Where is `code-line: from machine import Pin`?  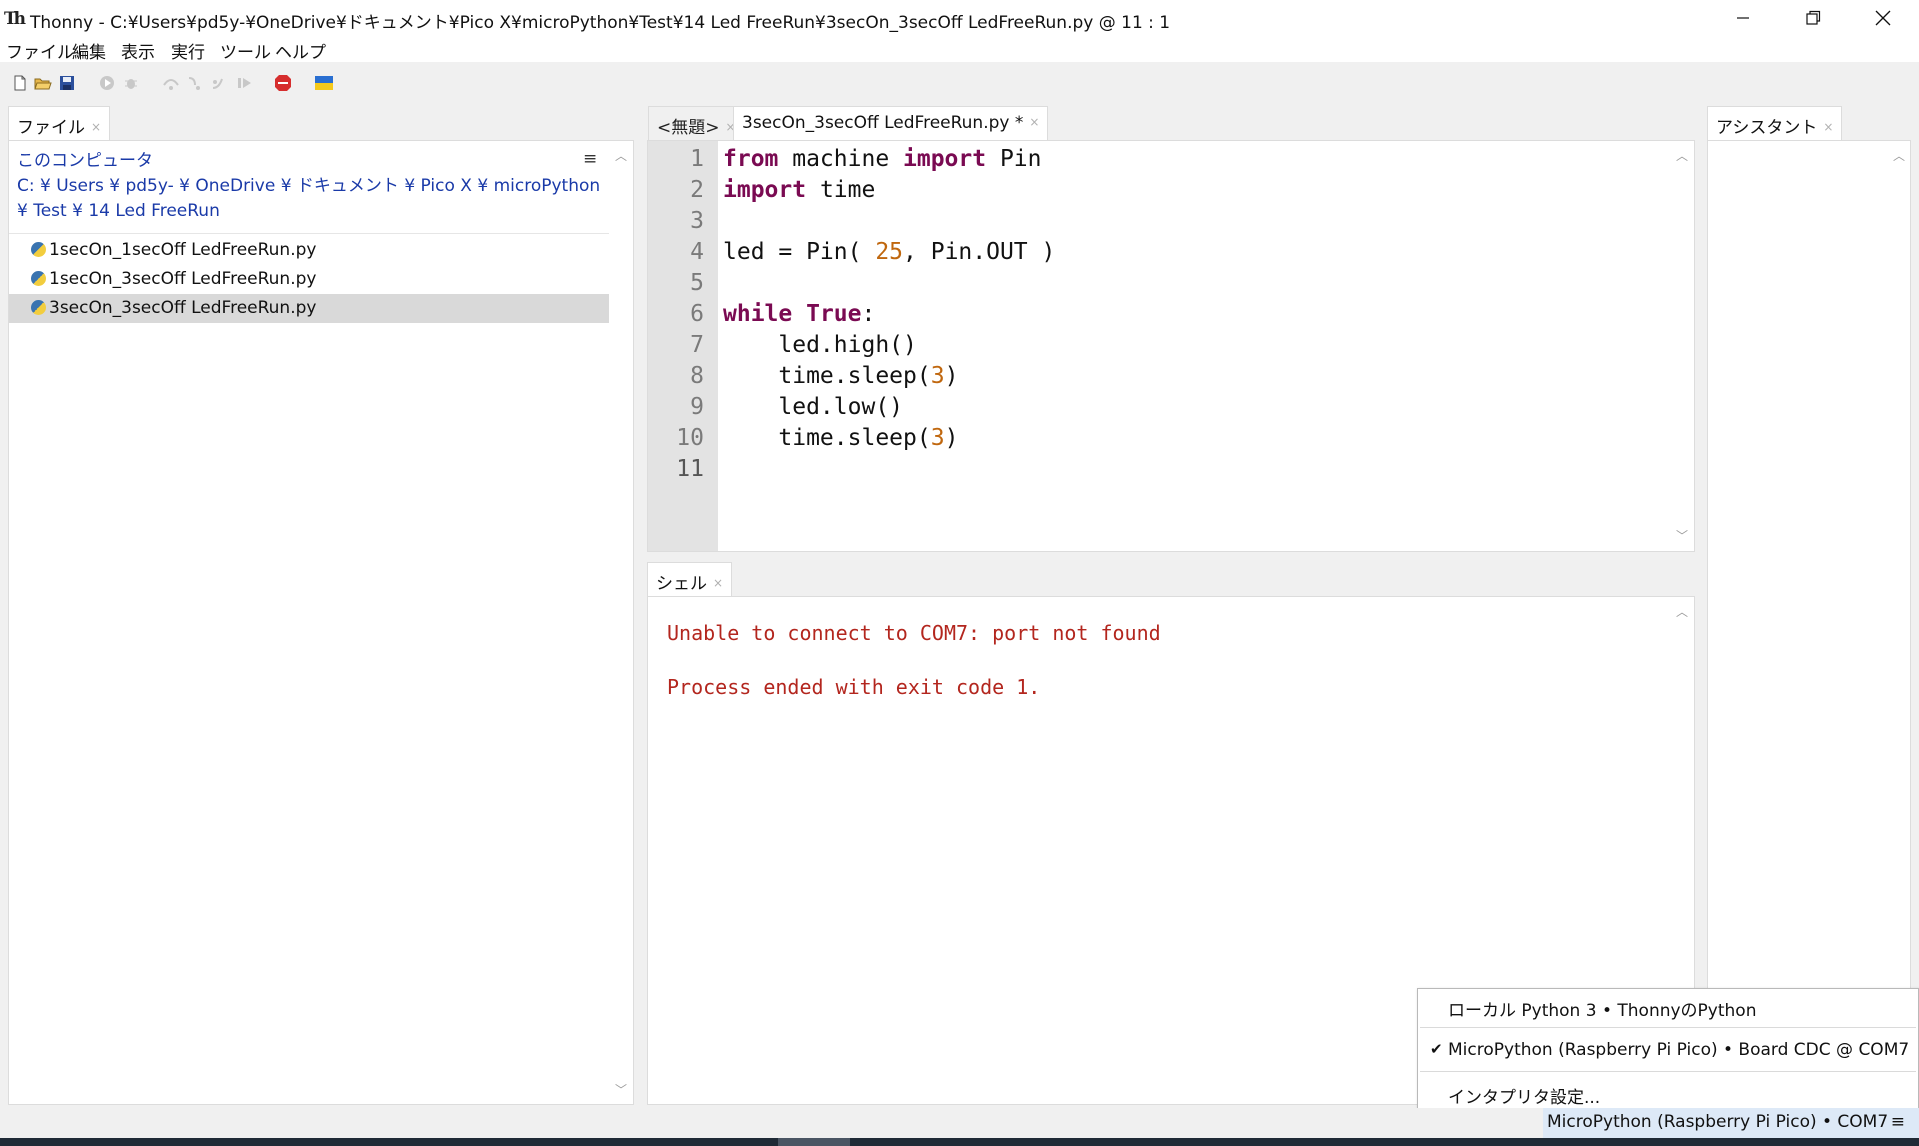
code-line: from machine import Pin is located at coordinates (882, 159).